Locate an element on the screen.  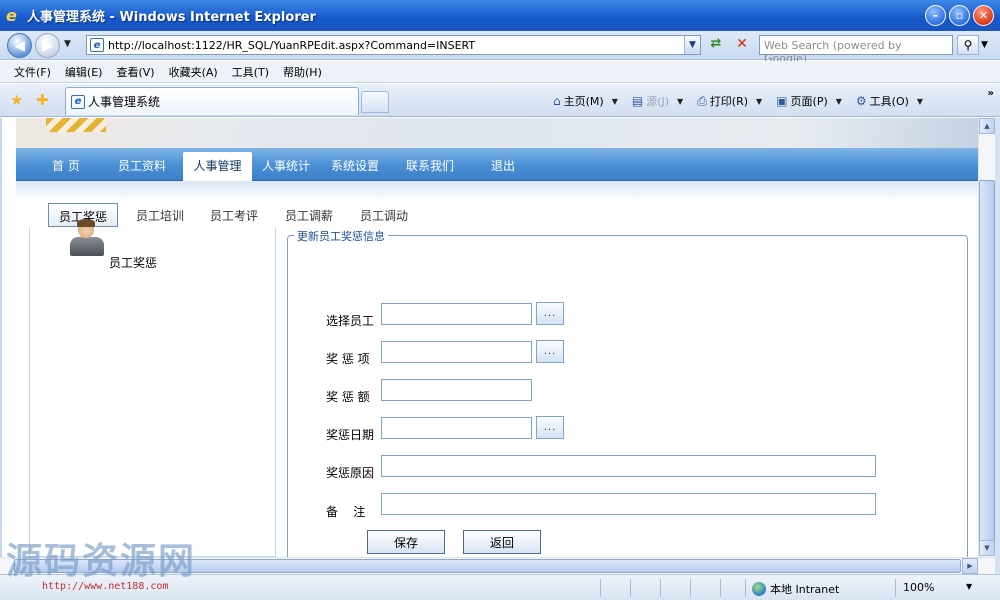
menu-view: 查看(V) is located at coordinates (135, 72).